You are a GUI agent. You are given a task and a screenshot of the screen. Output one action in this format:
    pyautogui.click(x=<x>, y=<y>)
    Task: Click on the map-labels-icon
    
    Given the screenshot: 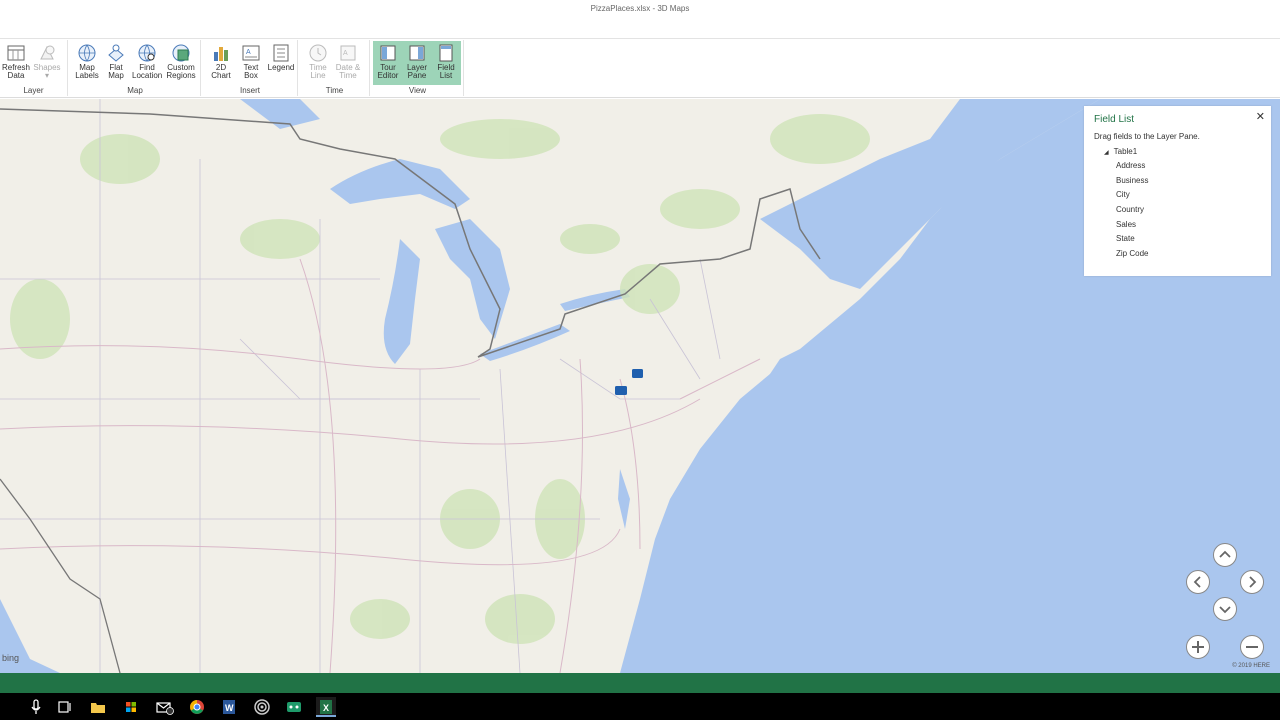 What is the action you would take?
    pyautogui.click(x=87, y=53)
    